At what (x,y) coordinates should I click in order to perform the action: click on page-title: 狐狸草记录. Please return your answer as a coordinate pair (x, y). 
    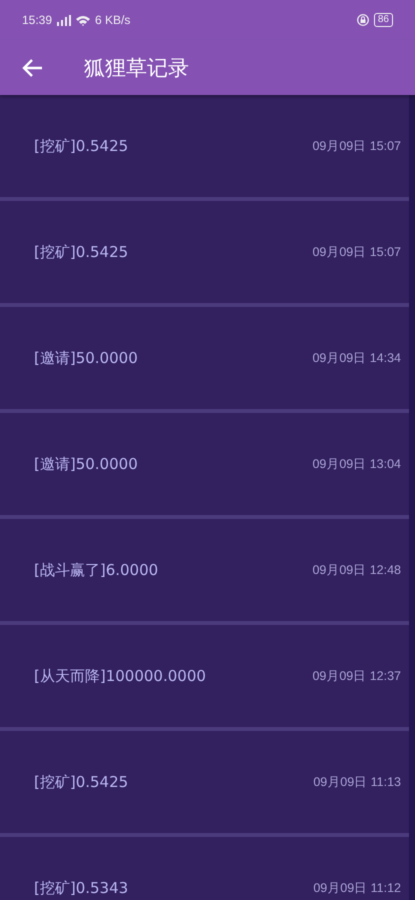
    Looking at the image, I should click on (136, 68).